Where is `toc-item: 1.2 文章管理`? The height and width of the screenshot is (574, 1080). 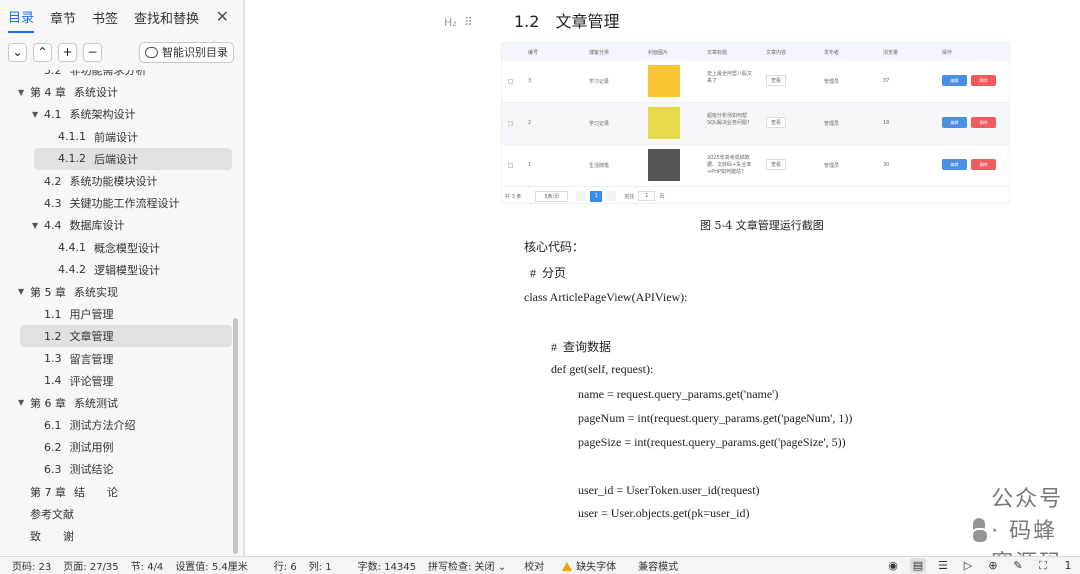
toc-item: 1.2 文章管理 is located at coordinates (126, 336).